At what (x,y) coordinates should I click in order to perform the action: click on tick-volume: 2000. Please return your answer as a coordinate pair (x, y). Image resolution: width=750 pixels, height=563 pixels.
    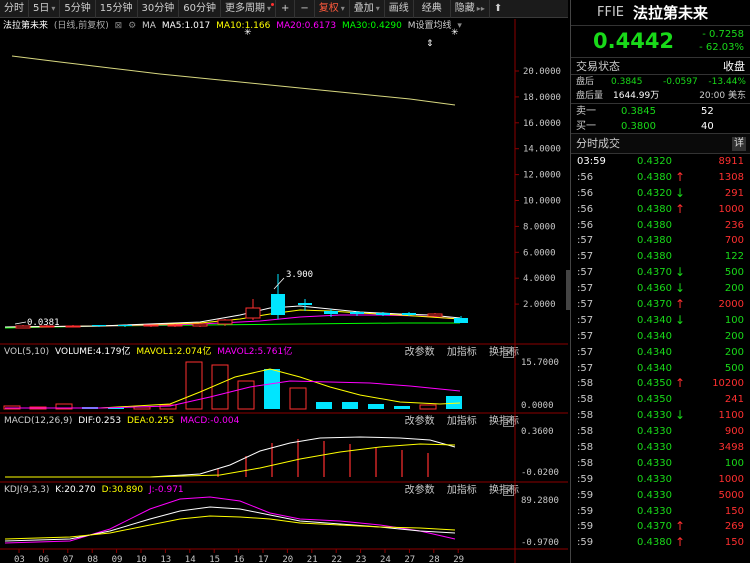
    Looking at the image, I should click on (731, 305).